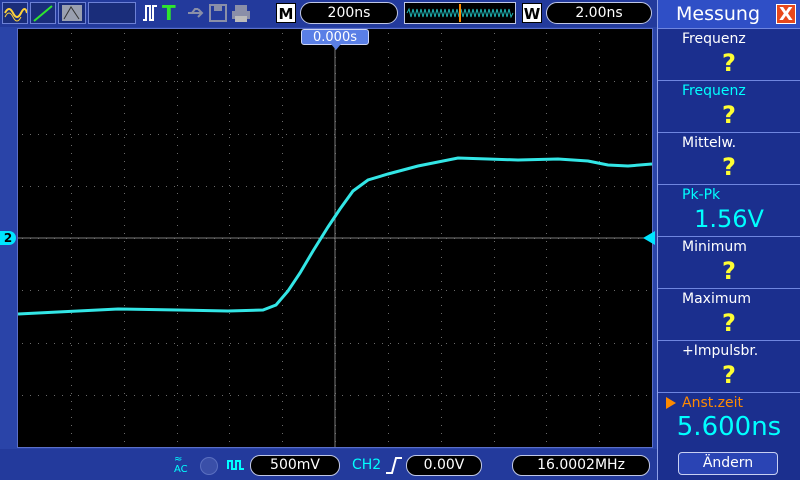 Image resolution: width=800 pixels, height=480 pixels. Describe the element at coordinates (729, 219) in the screenshot. I see `measure-value: 1.56V` at that location.